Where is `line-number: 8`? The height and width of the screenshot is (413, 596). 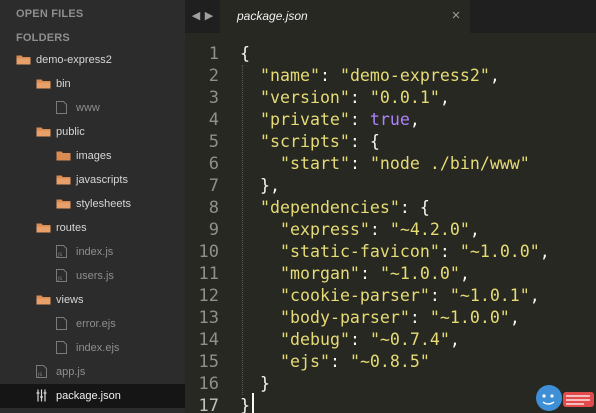 line-number: 8 is located at coordinates (213, 208).